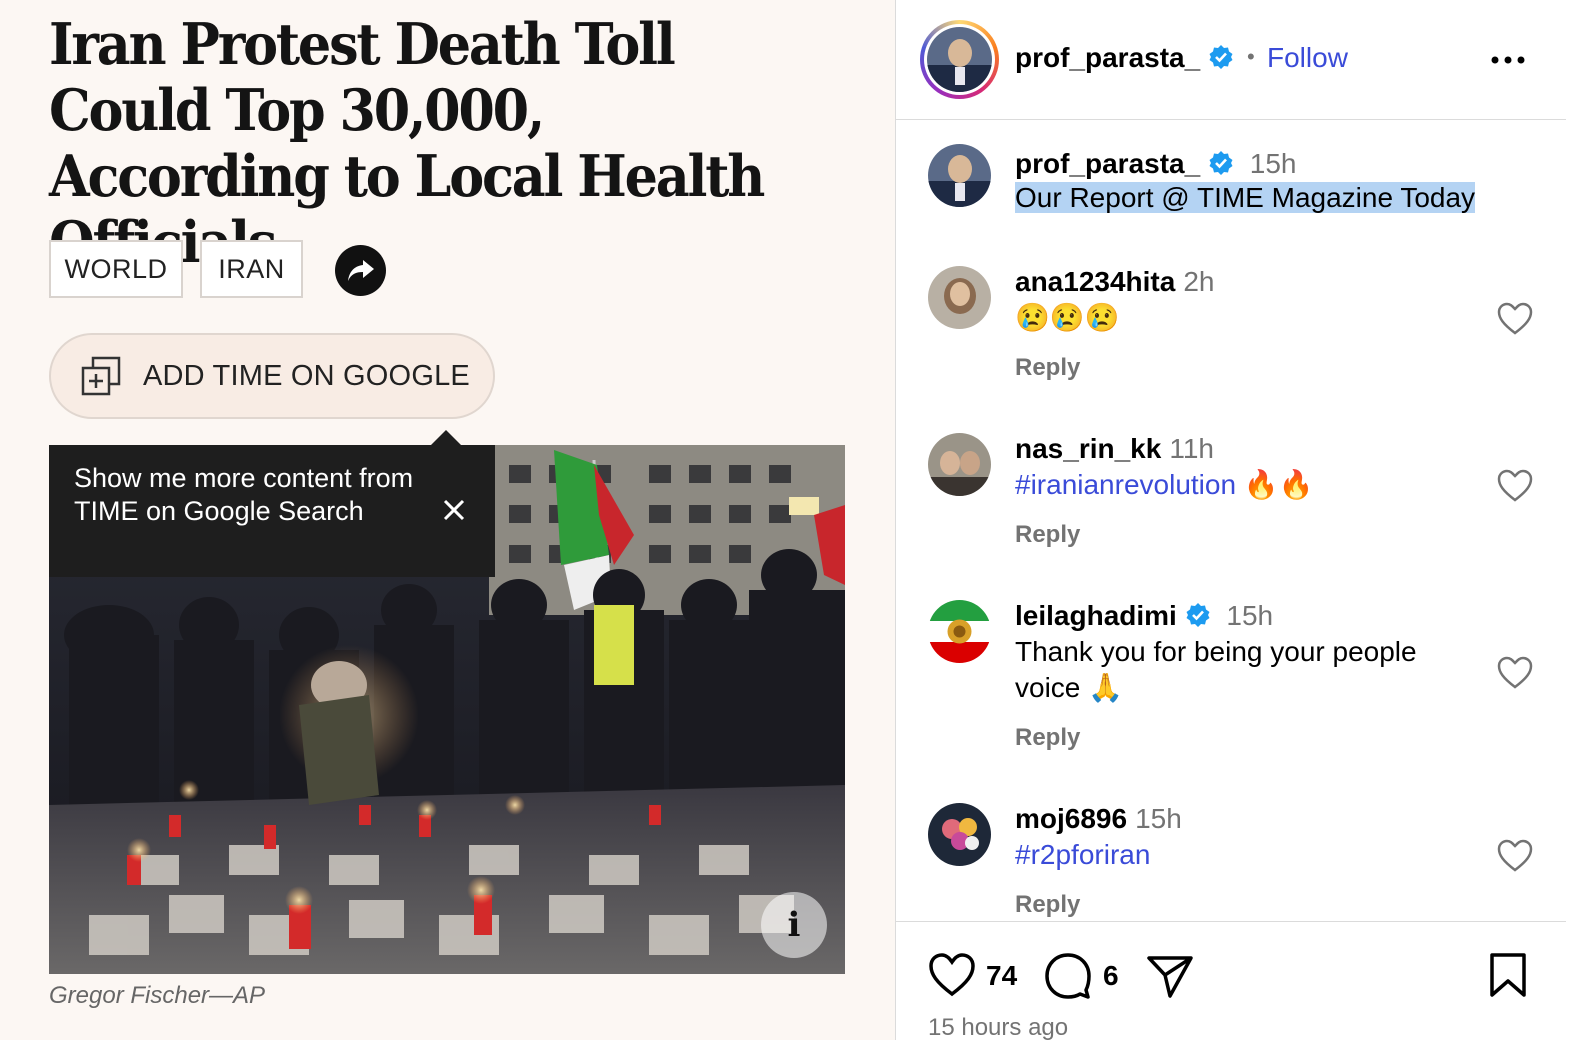 Image resolution: width=1574 pixels, height=1040 pixels. What do you see at coordinates (1098, 819) in the screenshot?
I see `comment-username: moj6896 15h` at bounding box center [1098, 819].